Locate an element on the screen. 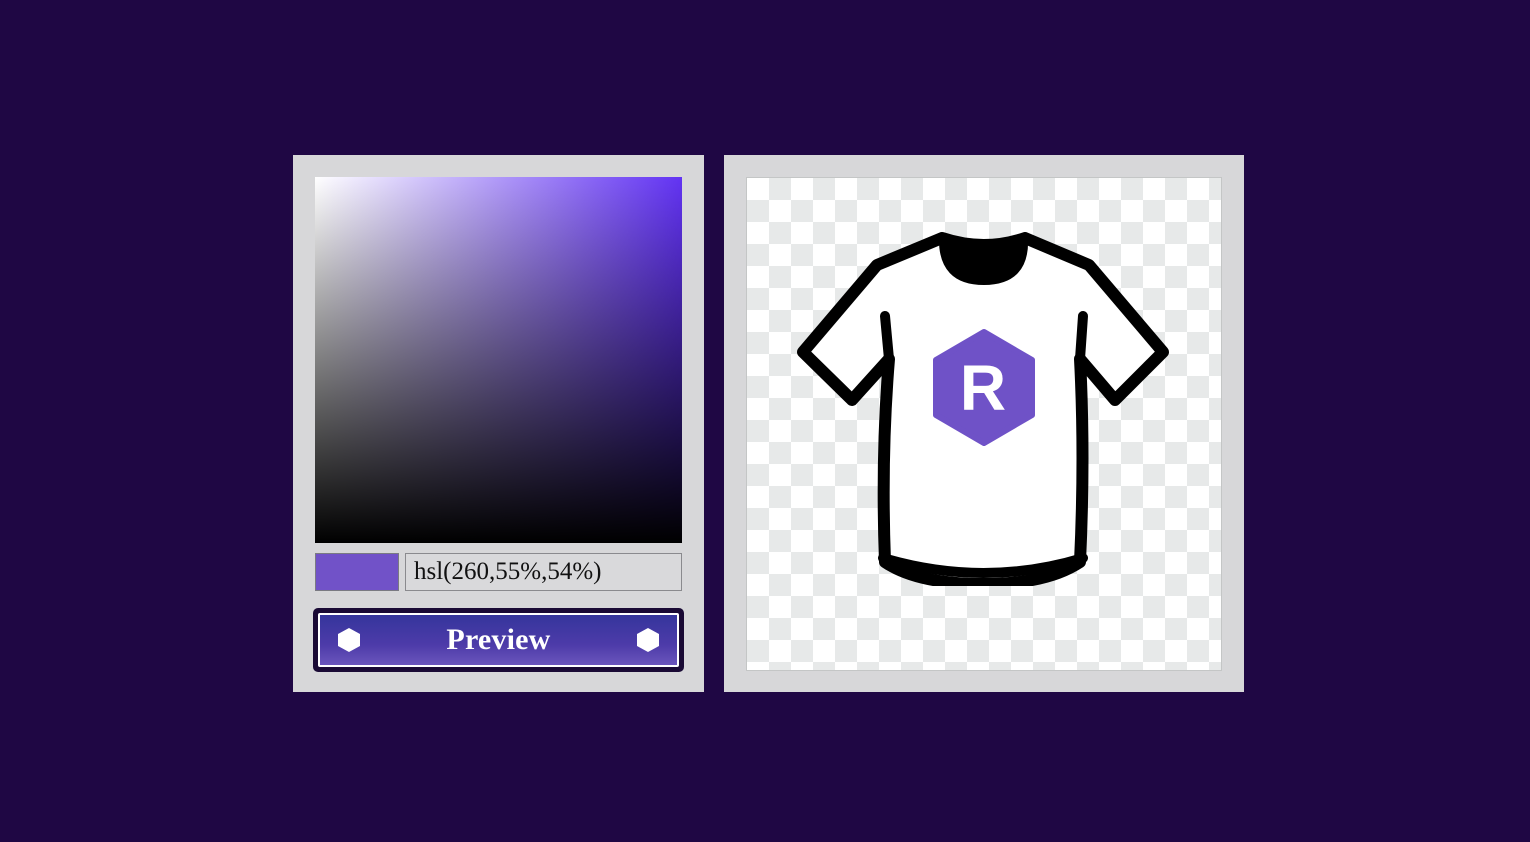 The image size is (1530, 842). preview-button: Preview is located at coordinates (498, 640).